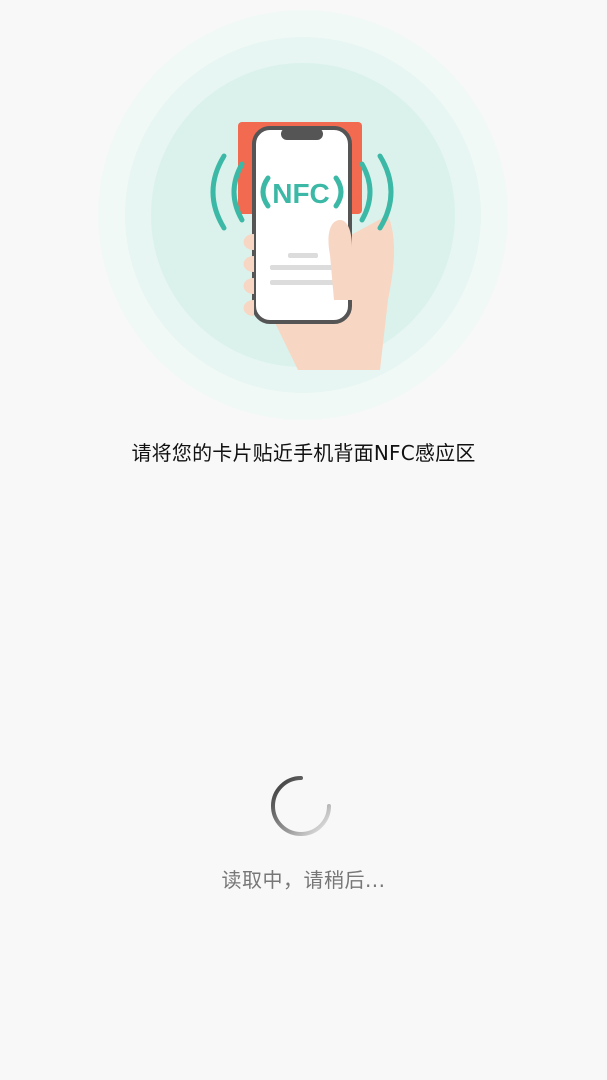 This screenshot has width=607, height=1080. Describe the element at coordinates (303, 453) in the screenshot. I see `nfc-instruction-text: 请将您的卡片贴近手机背面NFC感应区` at that location.